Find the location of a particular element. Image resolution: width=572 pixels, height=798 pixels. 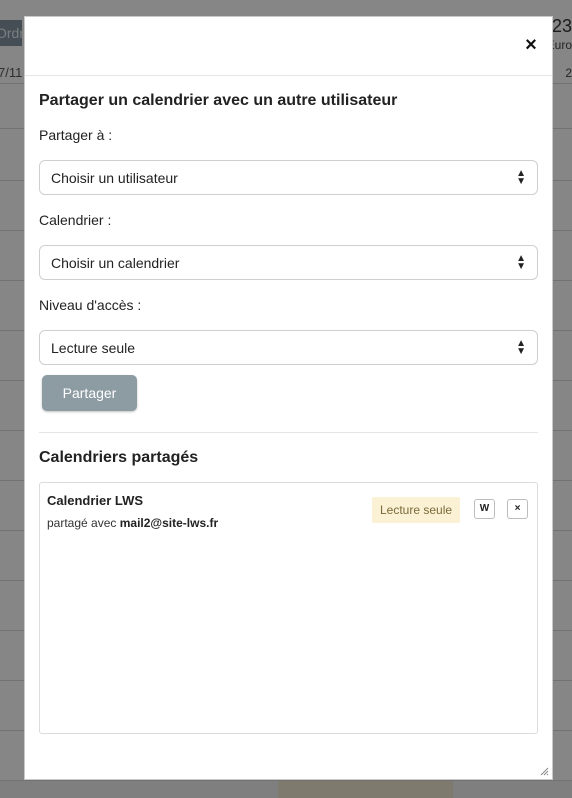

share-button: Partager is located at coordinates (89, 393).